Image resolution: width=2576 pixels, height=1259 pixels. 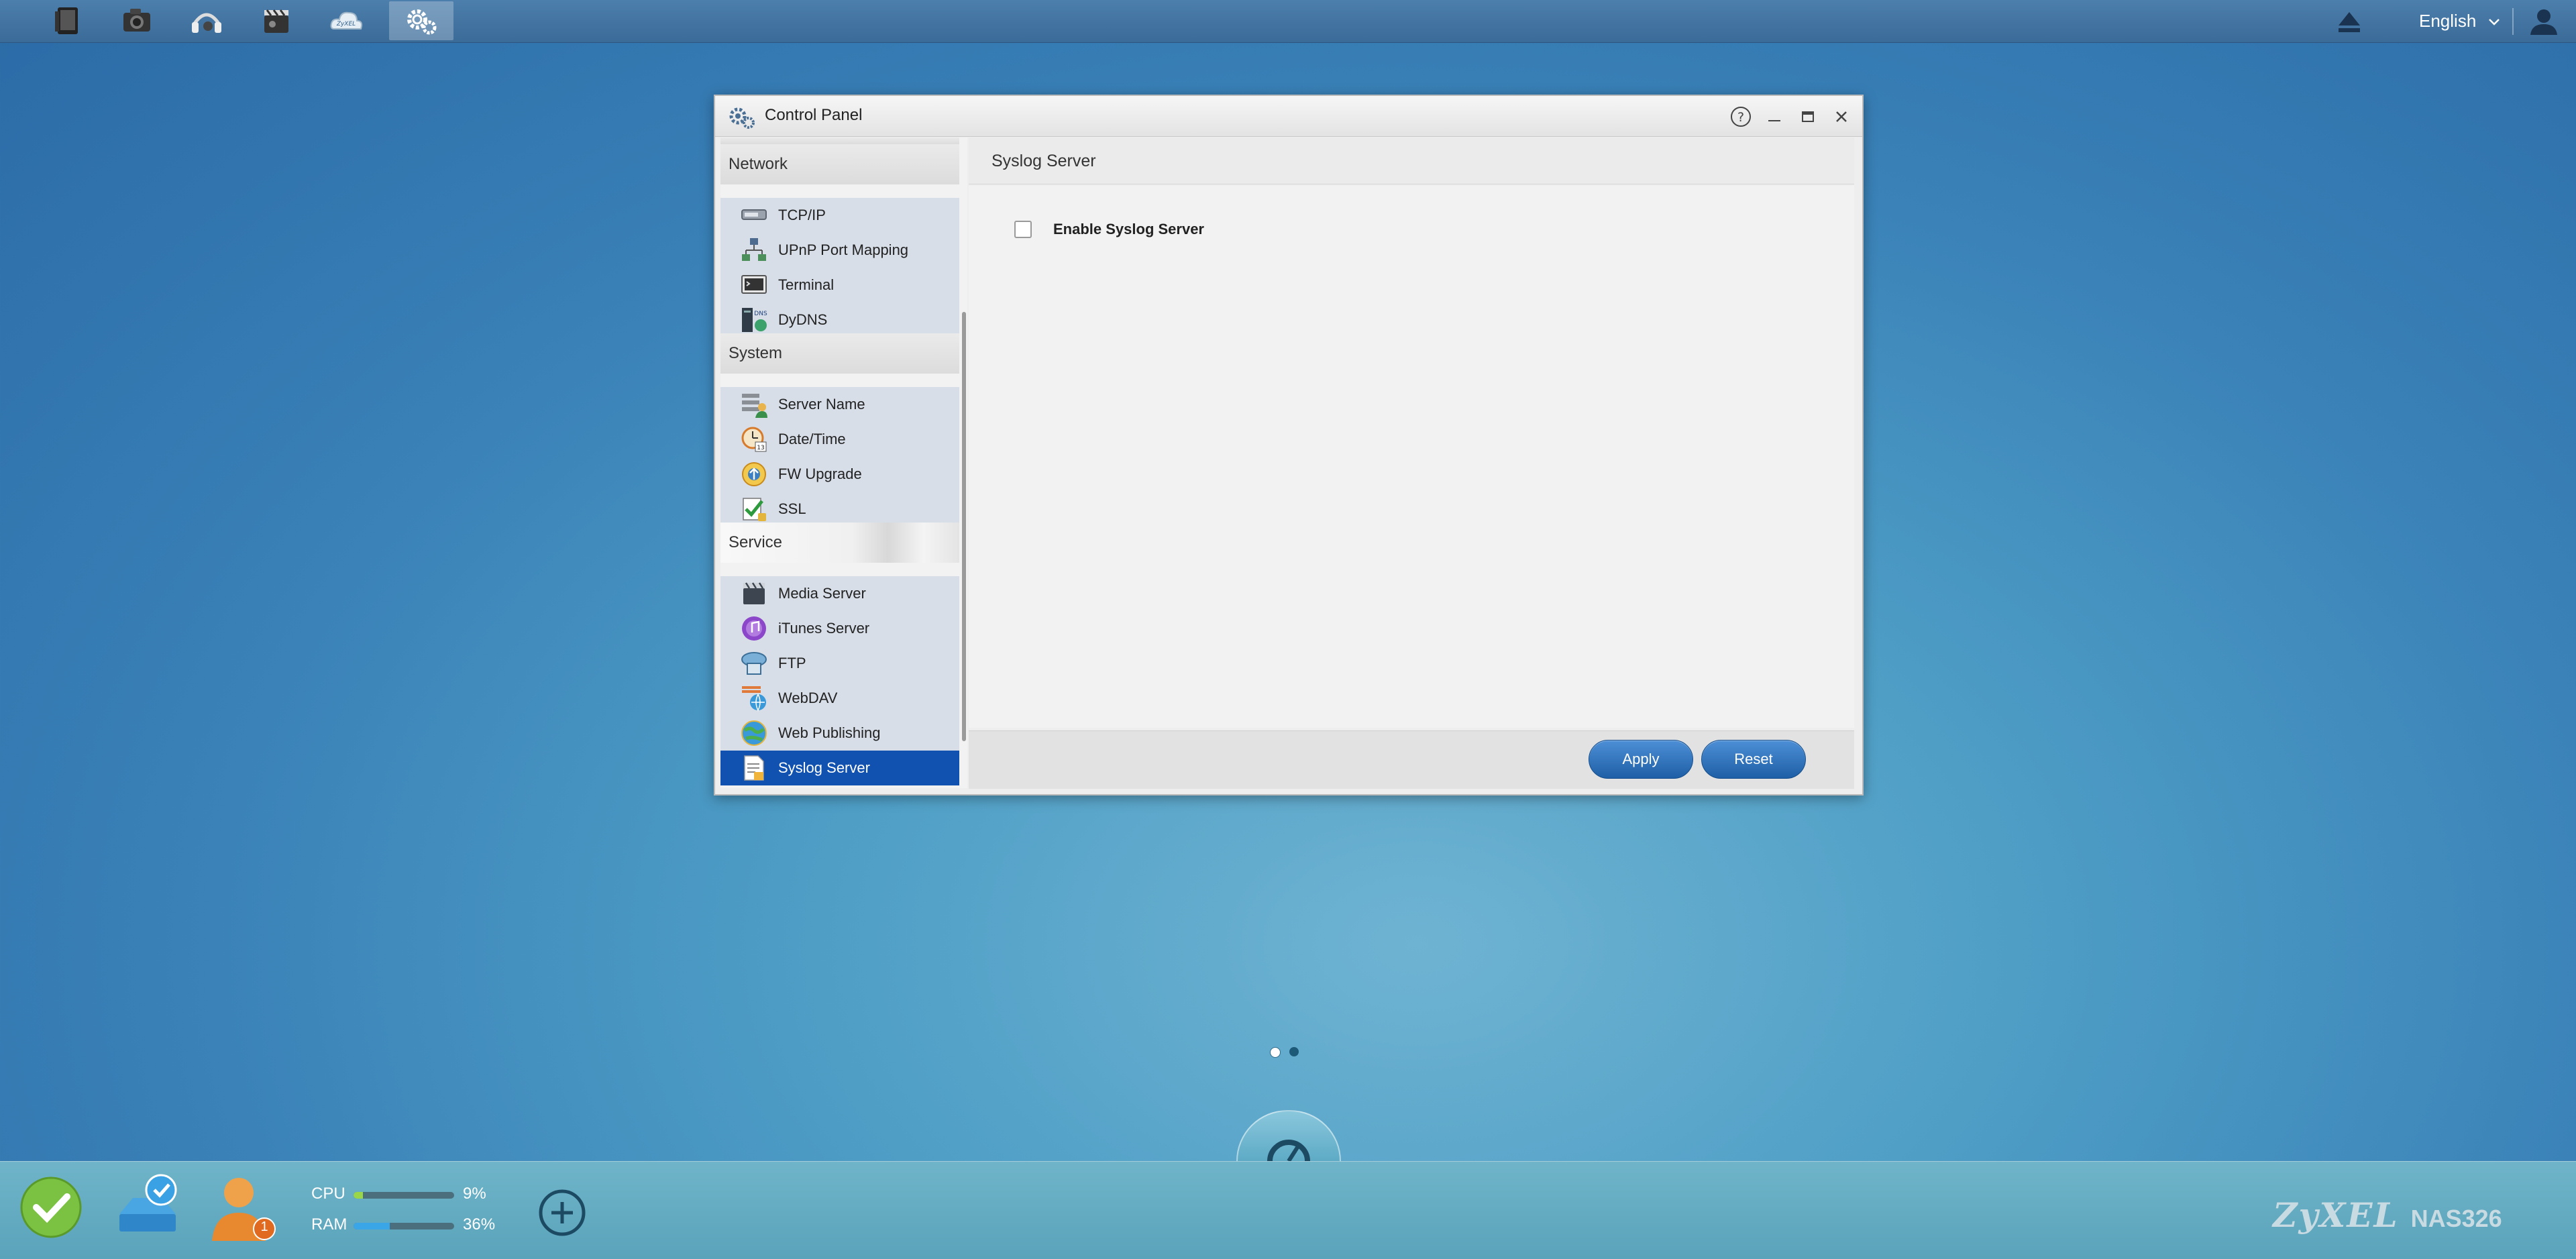 I want to click on sidebar-item-label: SSL, so click(x=792, y=508).